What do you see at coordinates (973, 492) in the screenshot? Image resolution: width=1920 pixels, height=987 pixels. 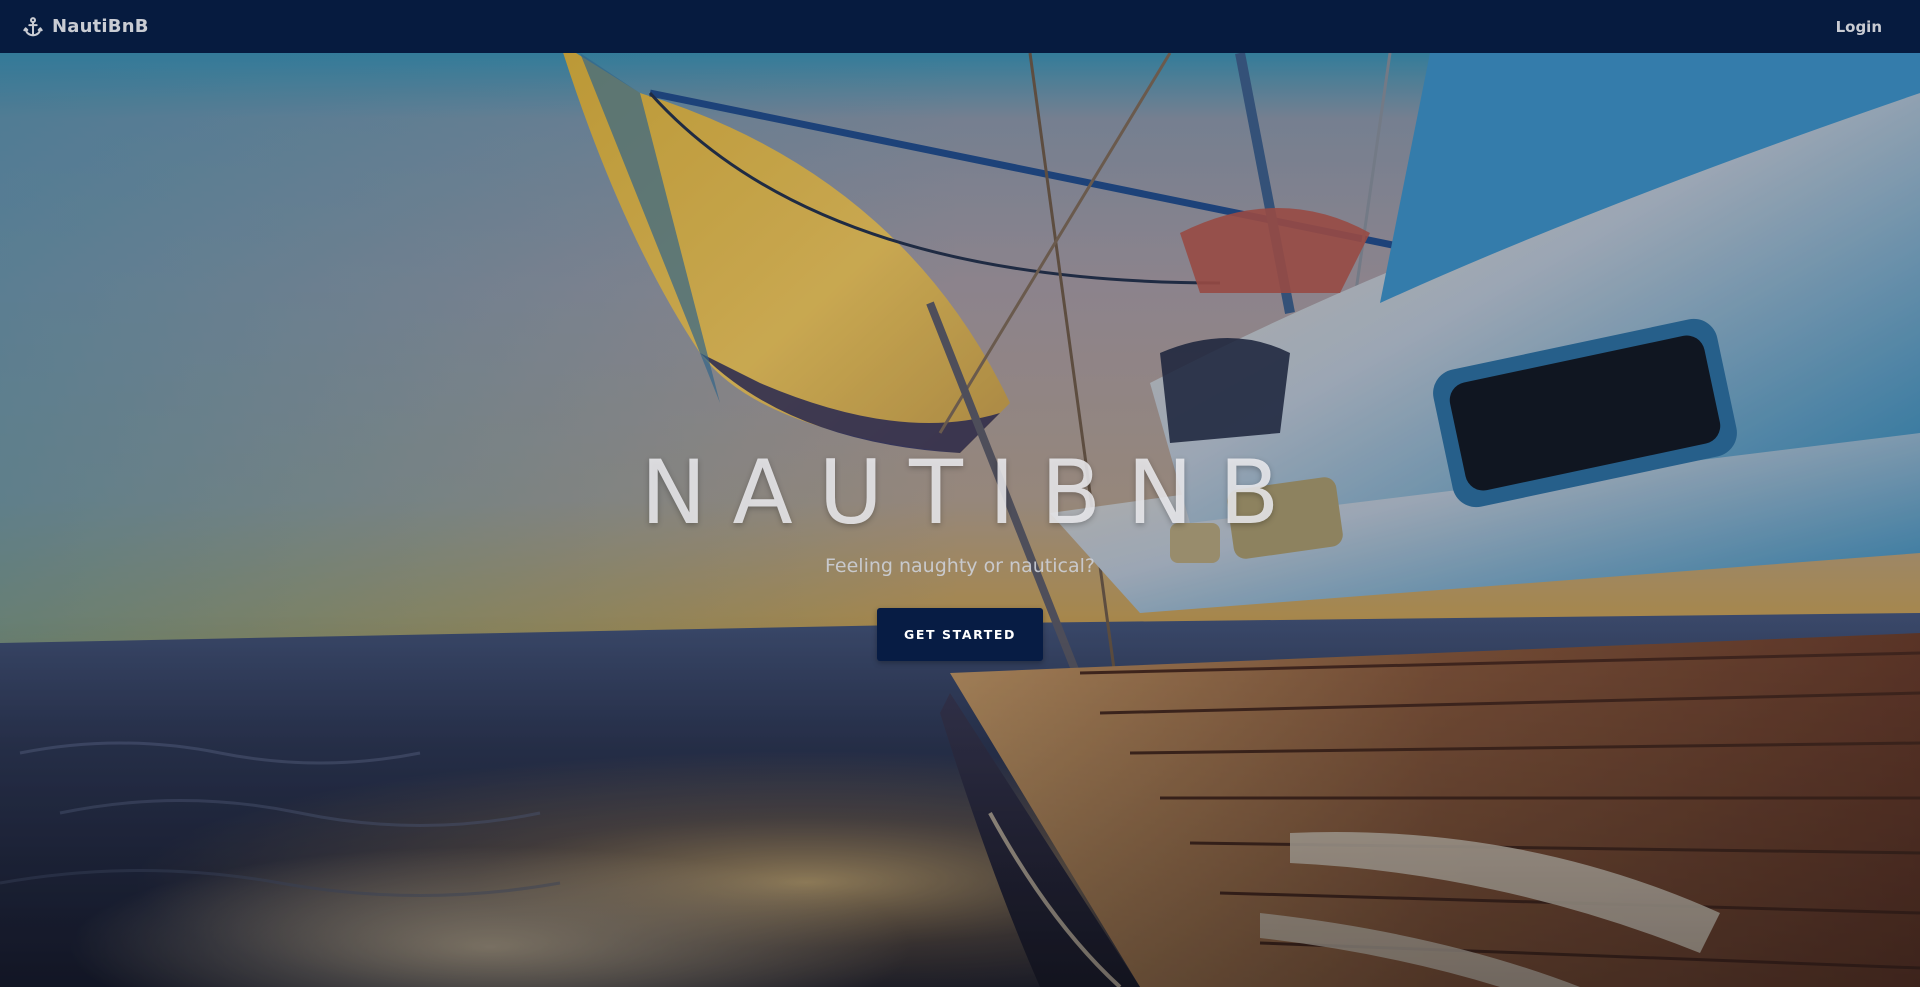 I see `hero-title: NAUTIBNB` at bounding box center [973, 492].